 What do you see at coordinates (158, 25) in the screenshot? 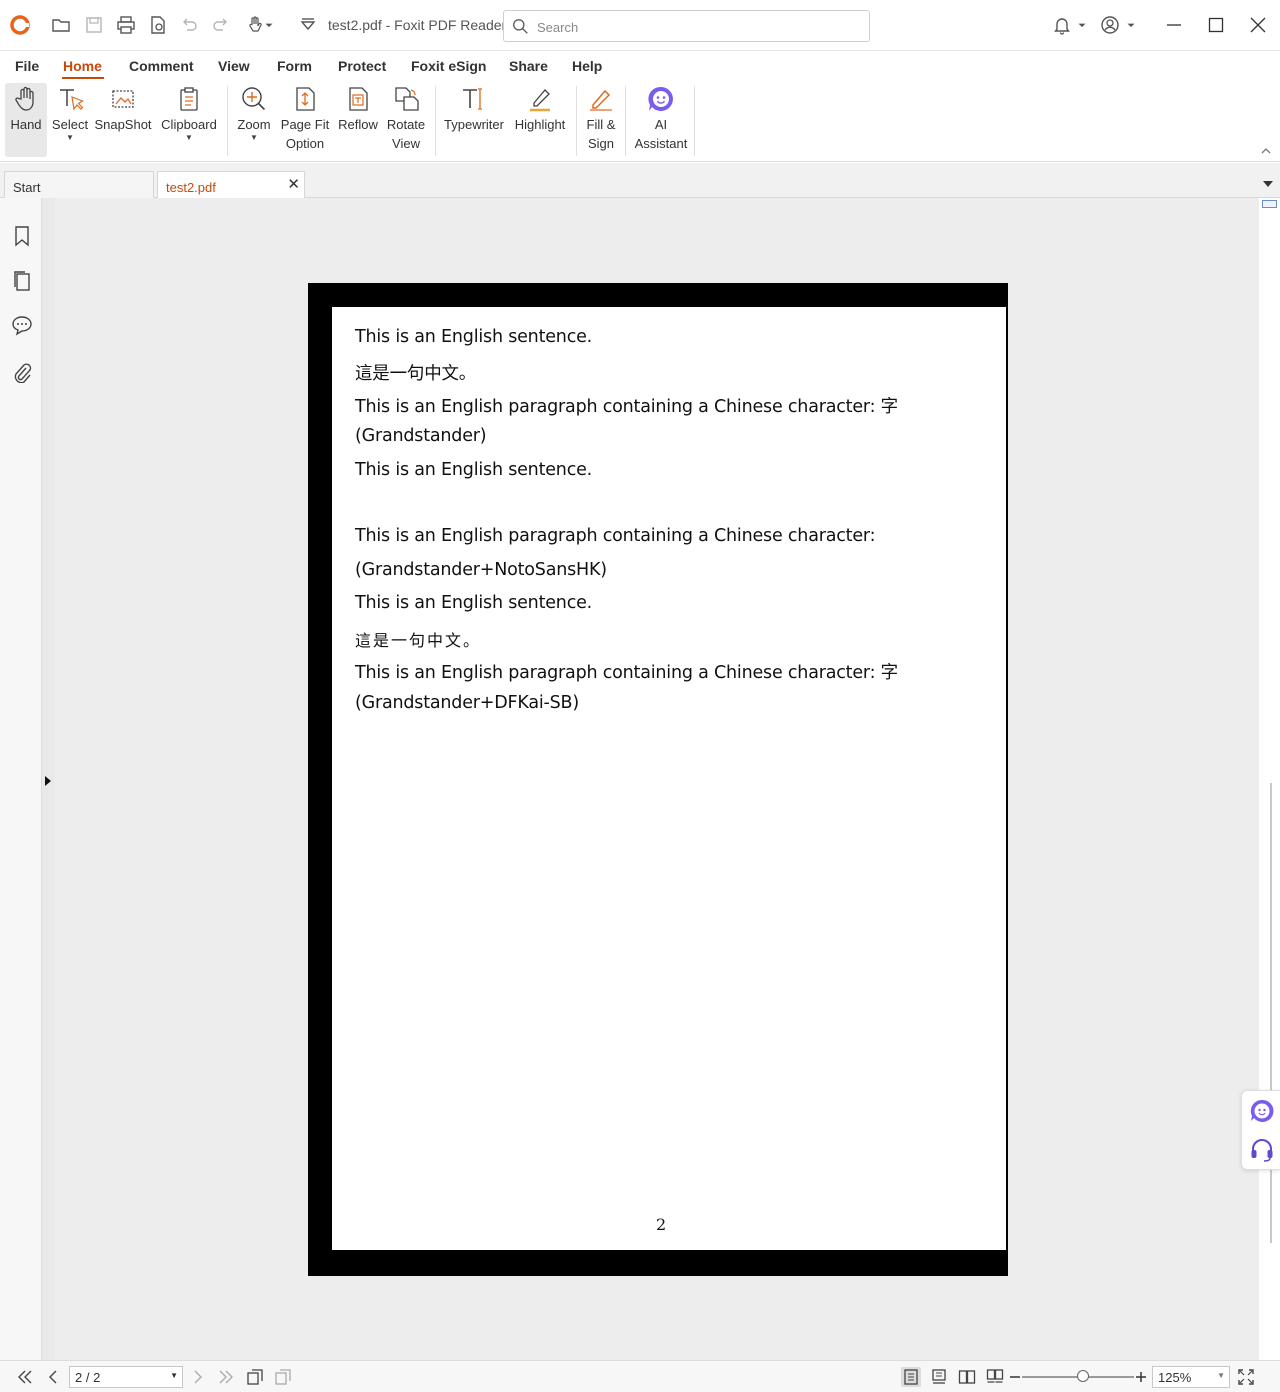
I see `print-preview-icon` at bounding box center [158, 25].